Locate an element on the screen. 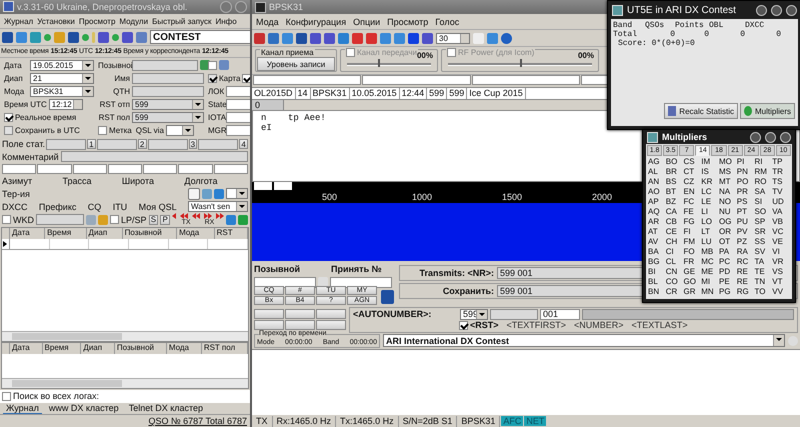 This screenshot has height=427, width=800. menu-item: Быстрый запуск is located at coordinates (182, 21).